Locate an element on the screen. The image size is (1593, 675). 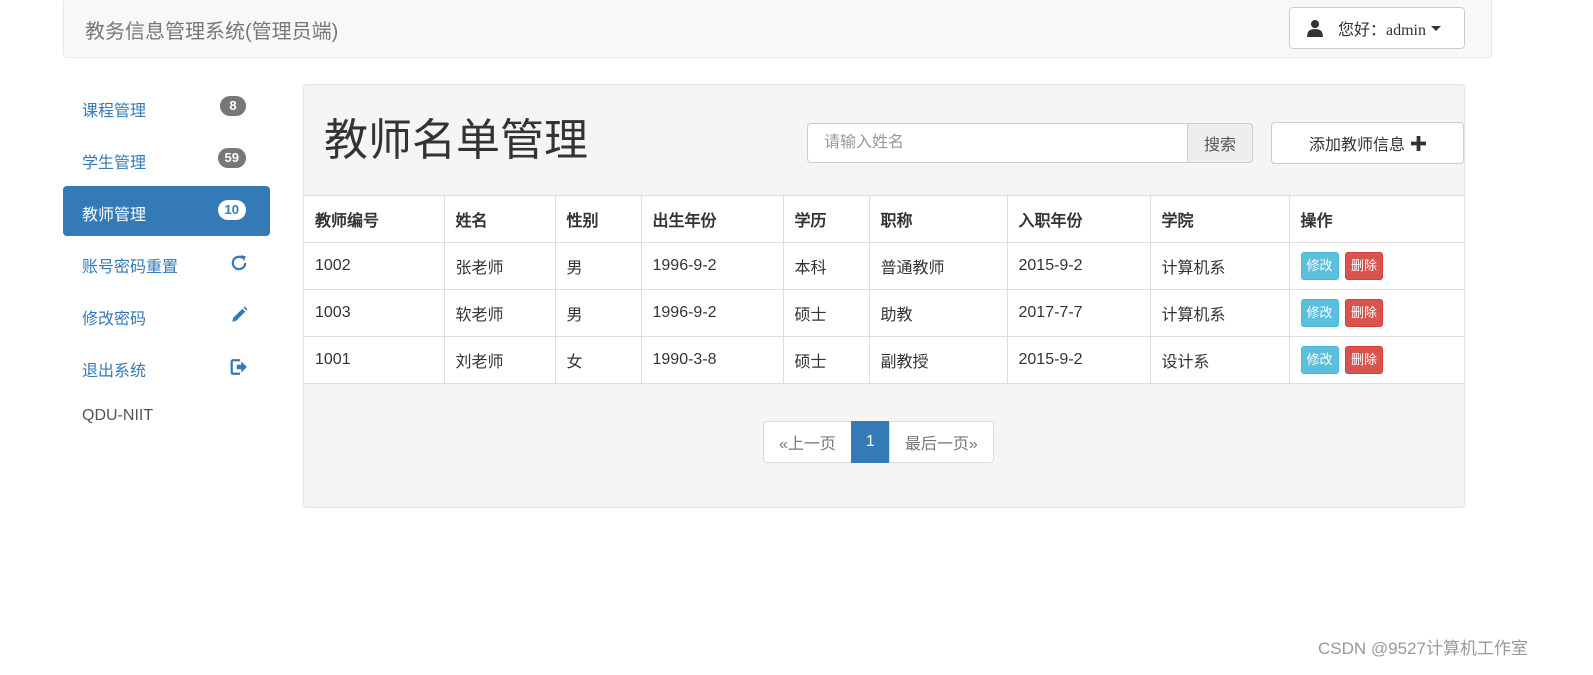
table-header-row: 教师编号 姓名 性别 出生年份 学历 职称 入职年份 学院 操作 is located at coordinates (884, 219).